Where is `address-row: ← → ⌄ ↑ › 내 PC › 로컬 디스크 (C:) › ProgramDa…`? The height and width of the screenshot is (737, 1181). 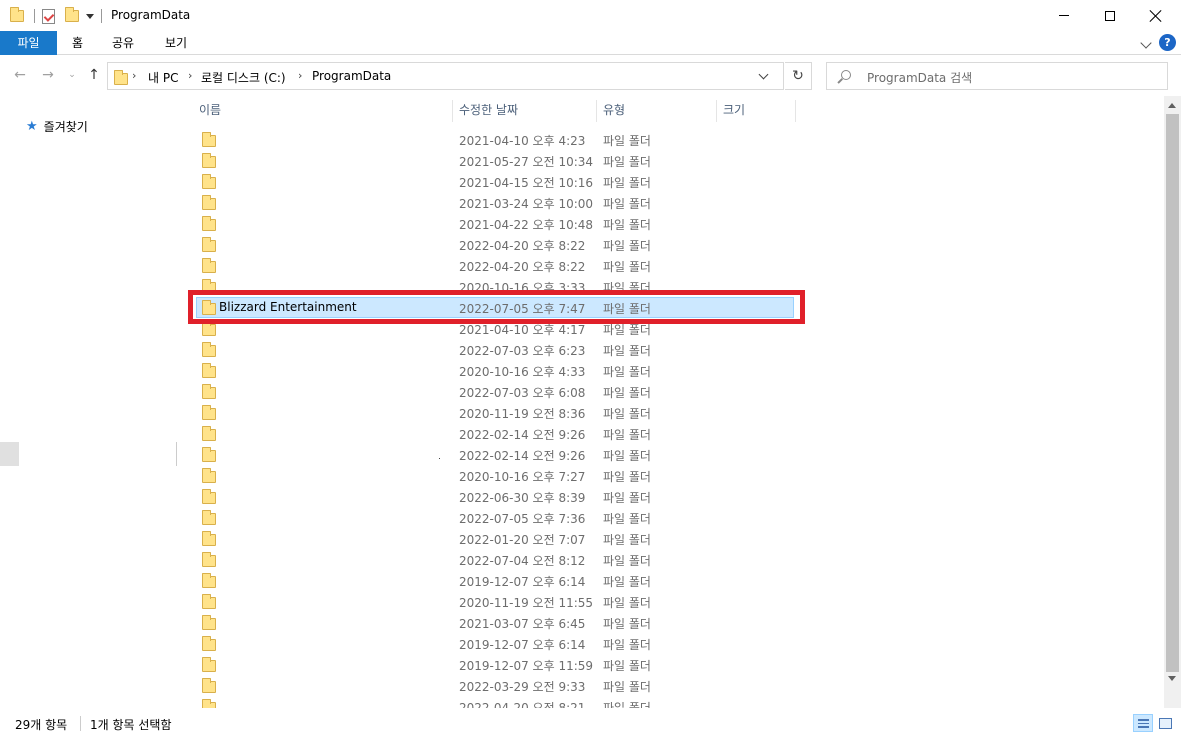
address-row: ← → ⌄ ↑ › 내 PC › 로컬 디스크 (C:) › ProgramDa… is located at coordinates (590, 76).